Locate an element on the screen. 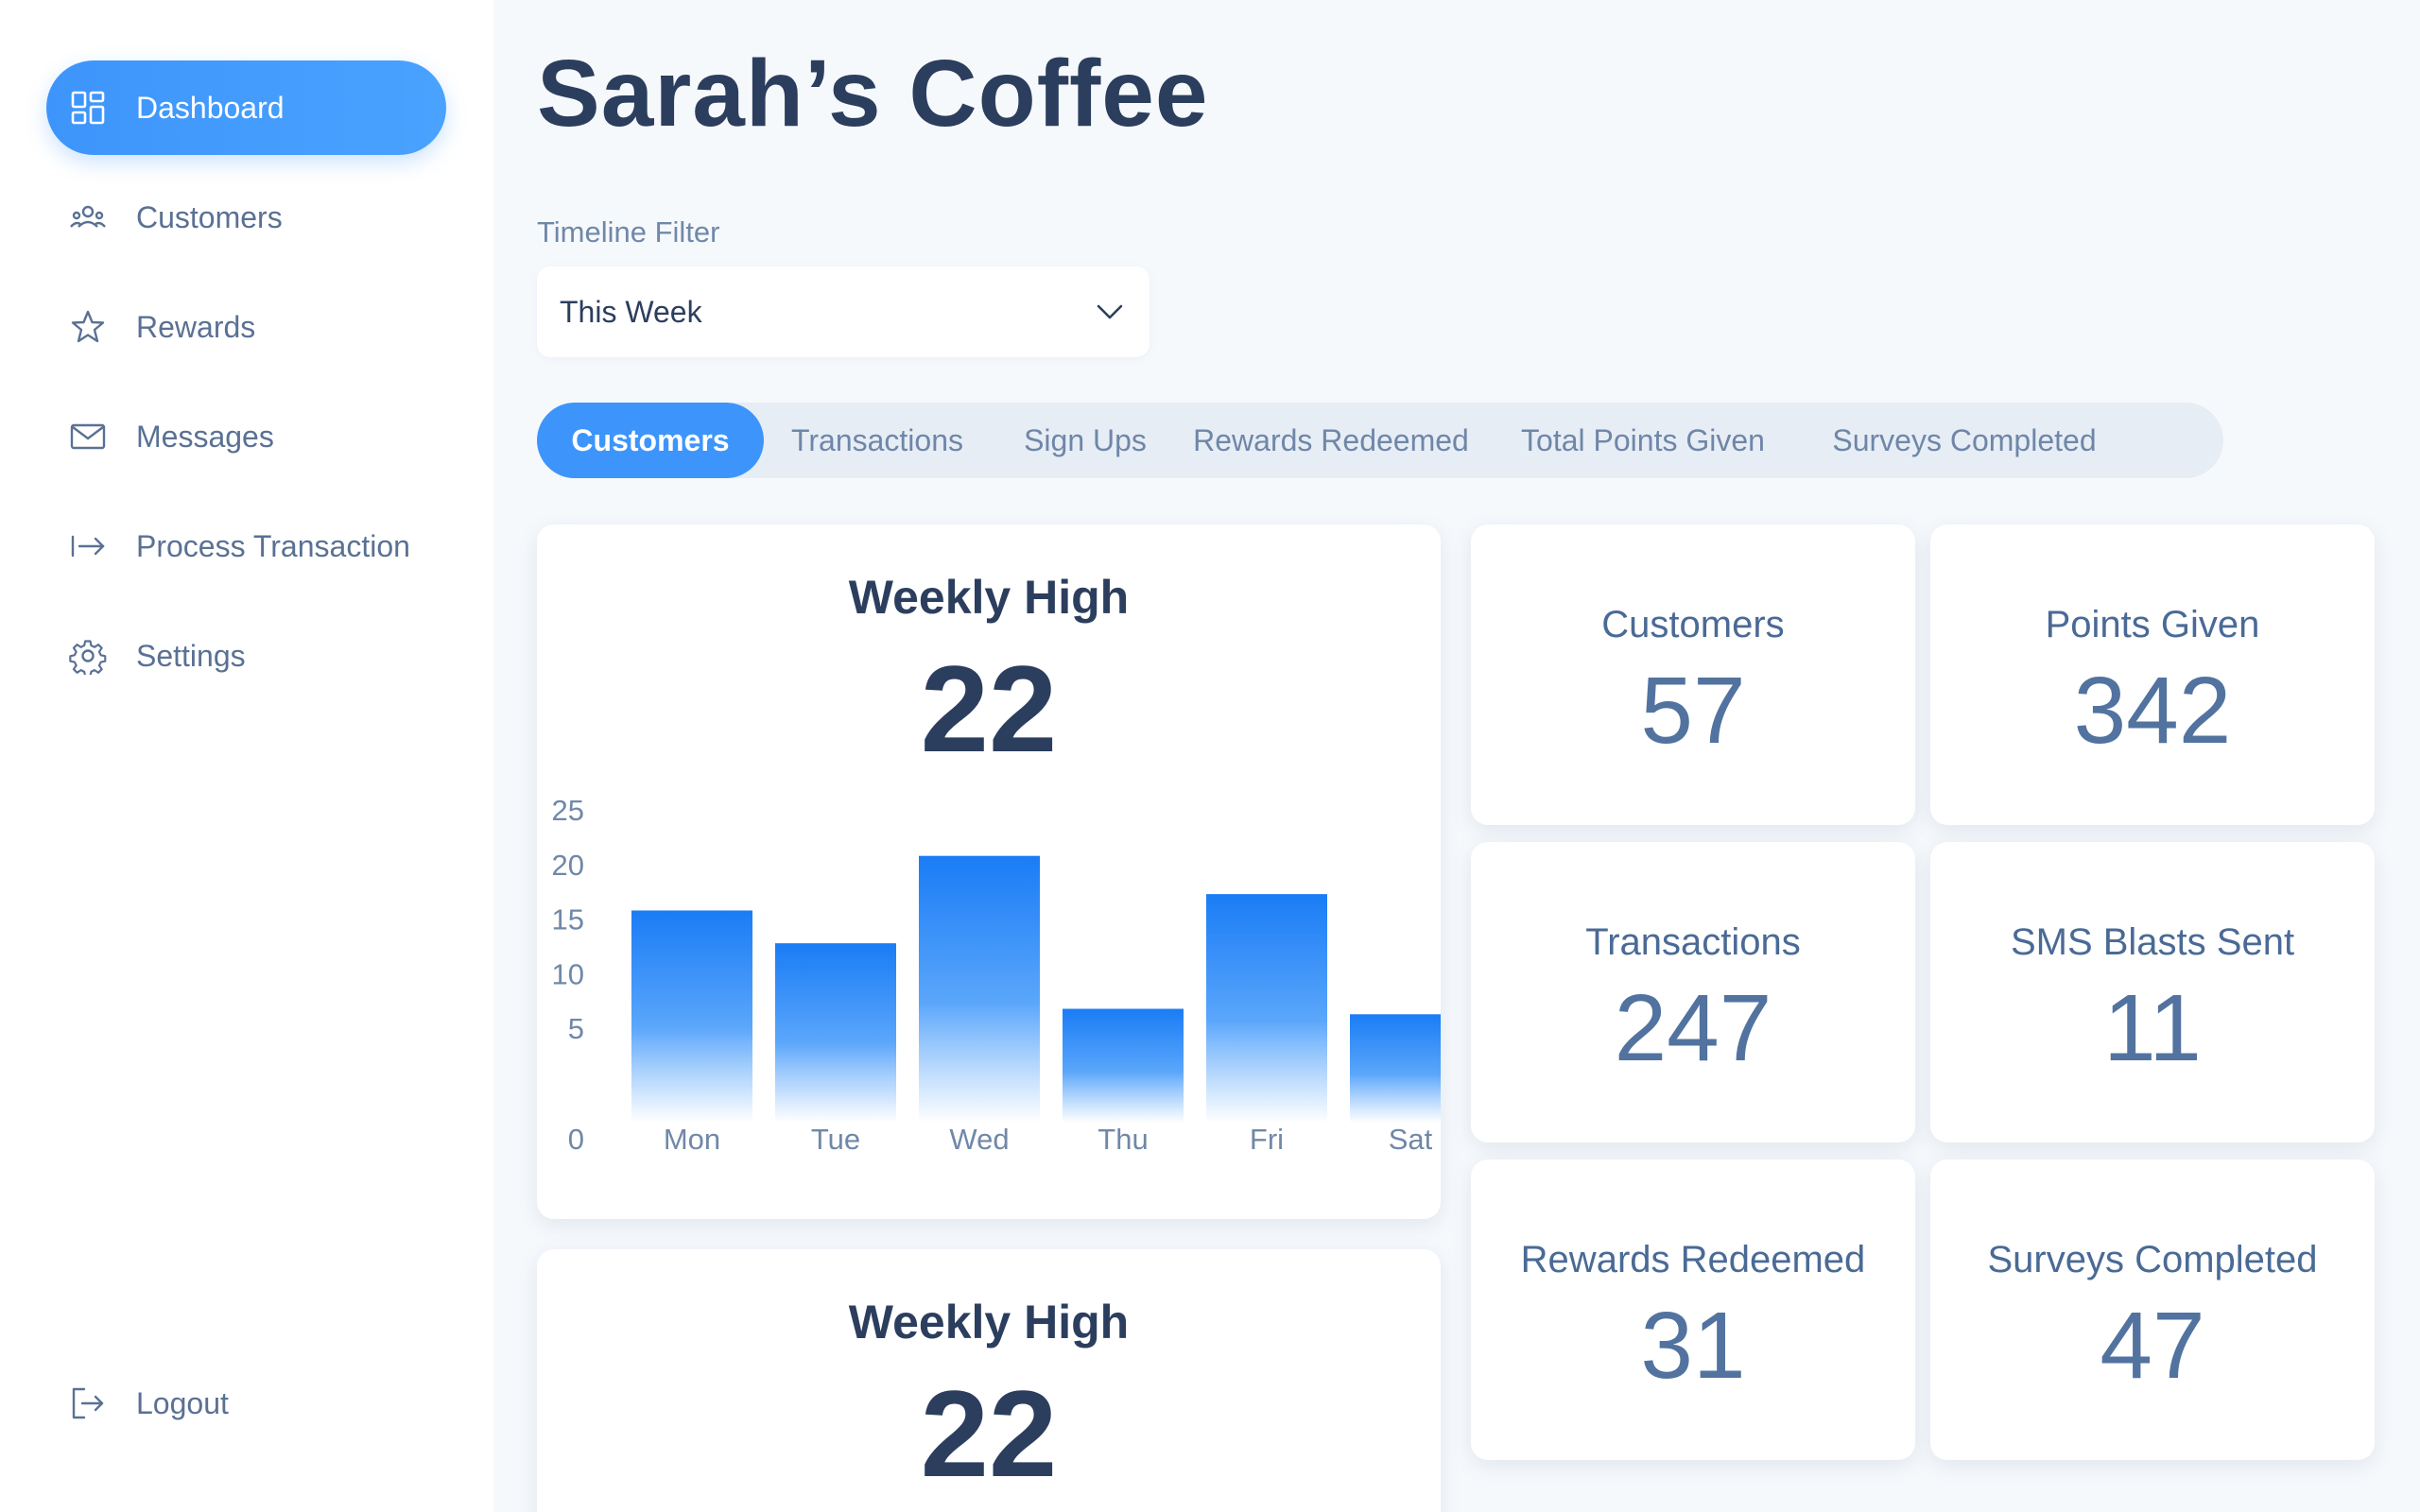  timeline-filter-value: This Week is located at coordinates (631, 312).